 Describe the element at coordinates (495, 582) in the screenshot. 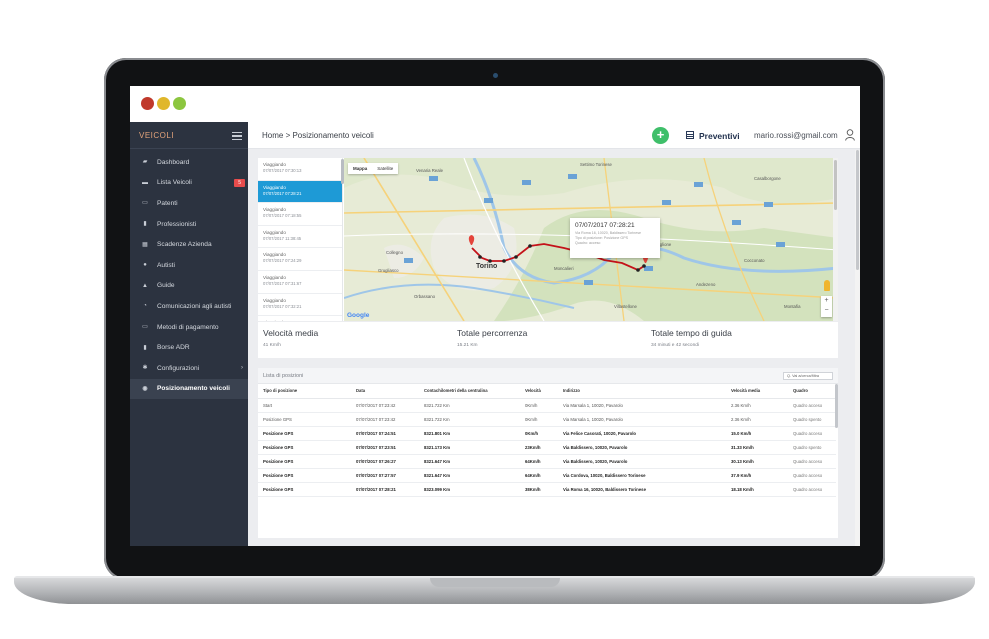

I see `laptop-notch` at that location.